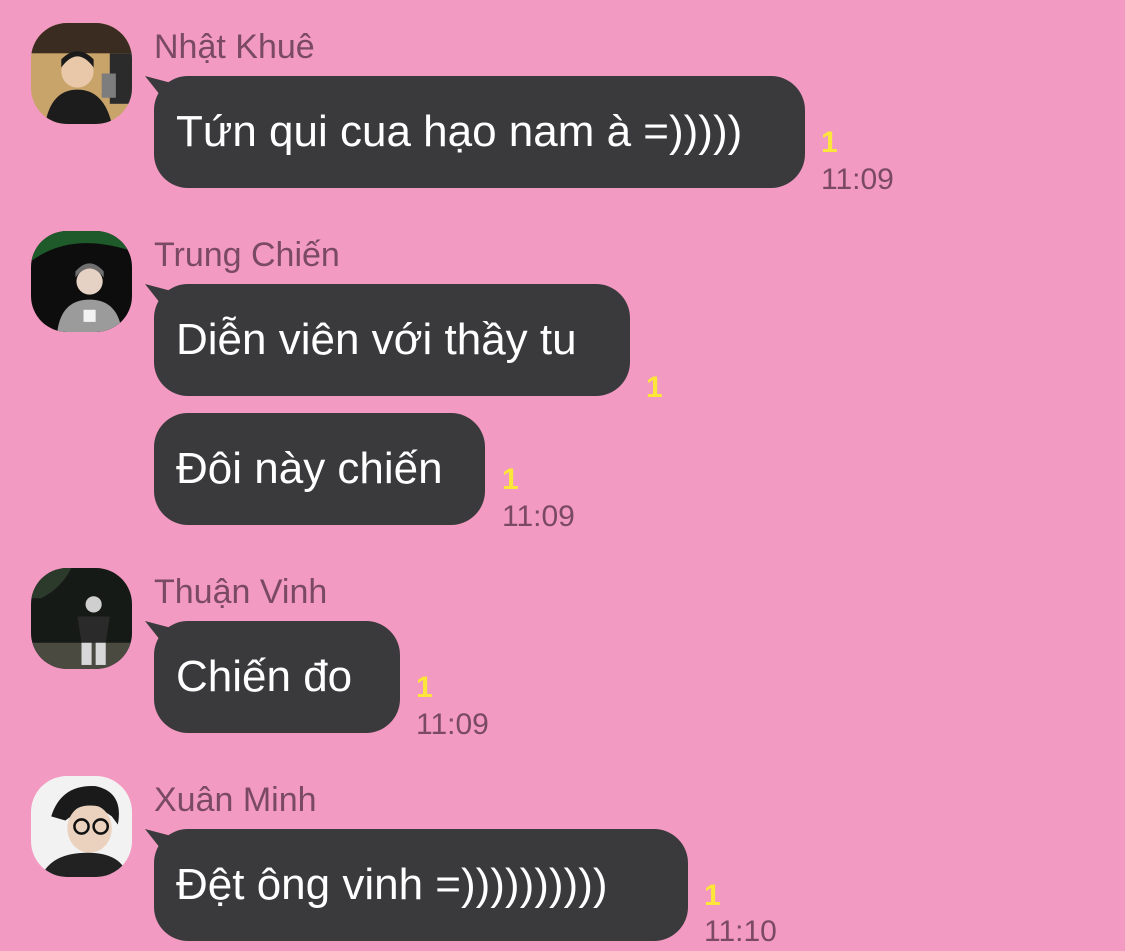 This screenshot has width=1125, height=951. Describe the element at coordinates (740, 931) in the screenshot. I see `message-time: 11:10` at that location.